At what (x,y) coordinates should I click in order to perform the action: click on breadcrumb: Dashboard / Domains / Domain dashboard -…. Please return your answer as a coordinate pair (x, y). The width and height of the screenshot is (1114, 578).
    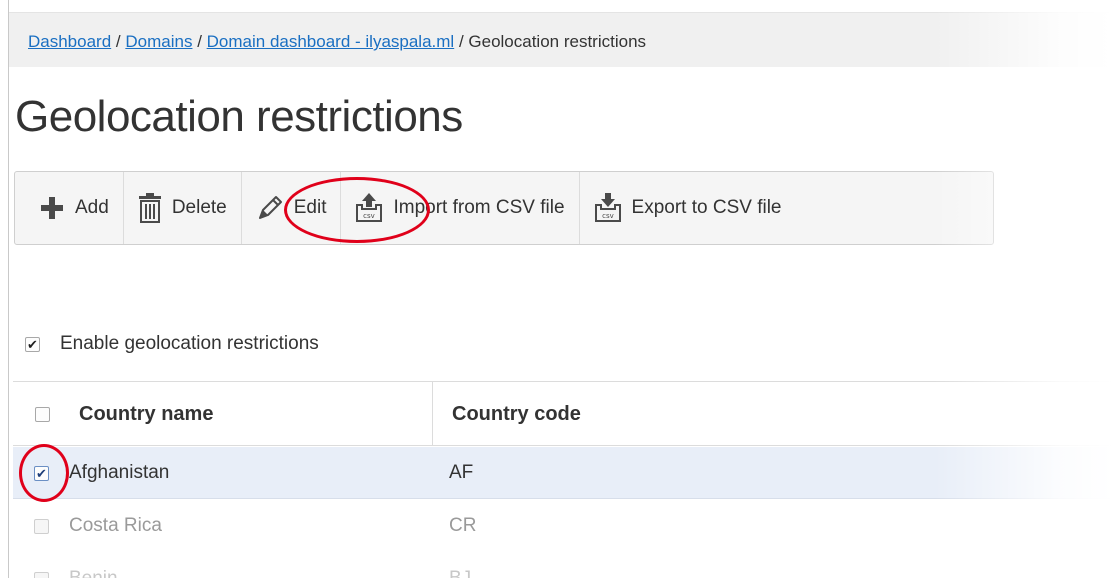
    Looking at the image, I should click on (561, 39).